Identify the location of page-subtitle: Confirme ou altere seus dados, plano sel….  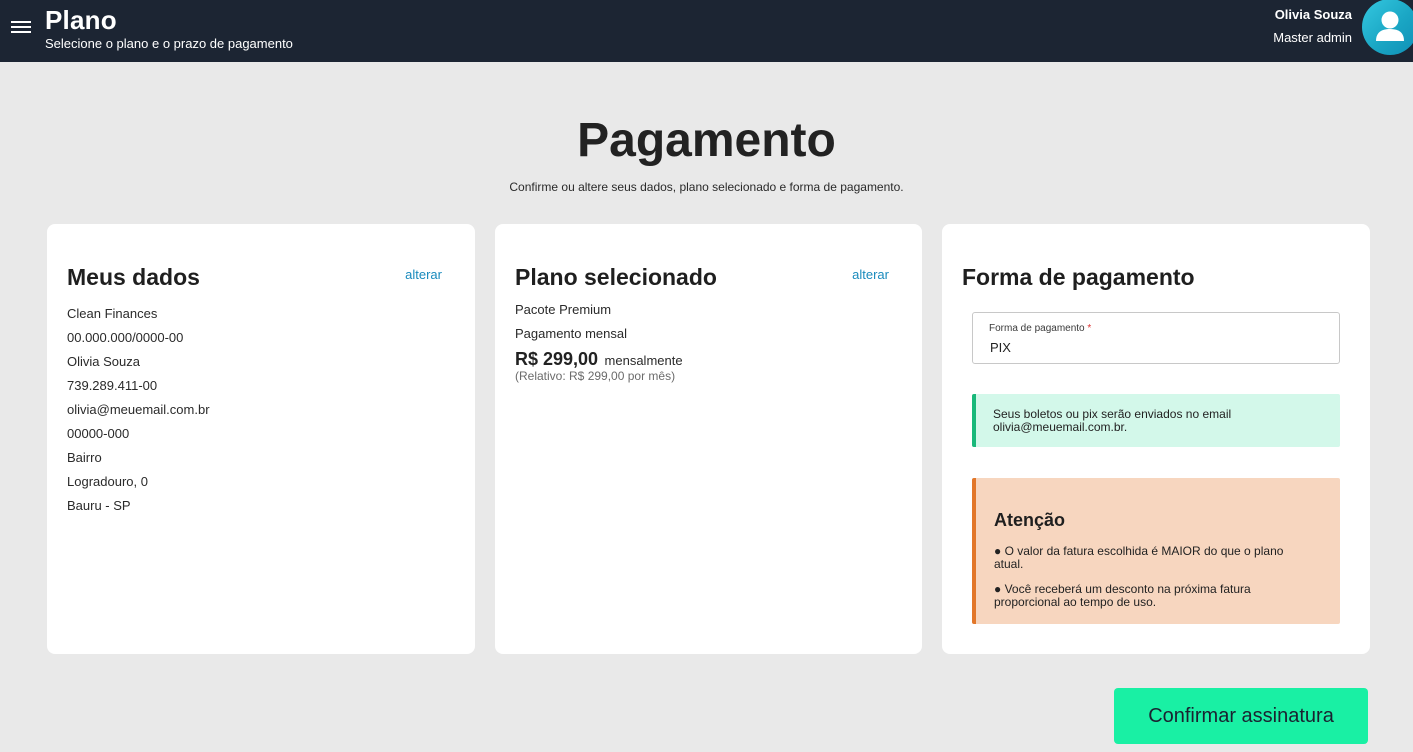
(706, 187).